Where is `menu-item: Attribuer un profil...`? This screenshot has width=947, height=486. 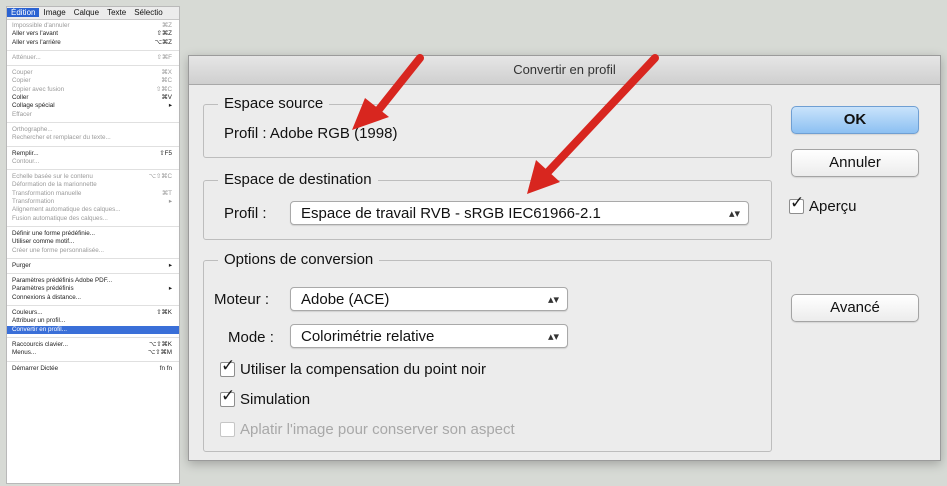
menu-item: Attribuer un profil... is located at coordinates (93, 321).